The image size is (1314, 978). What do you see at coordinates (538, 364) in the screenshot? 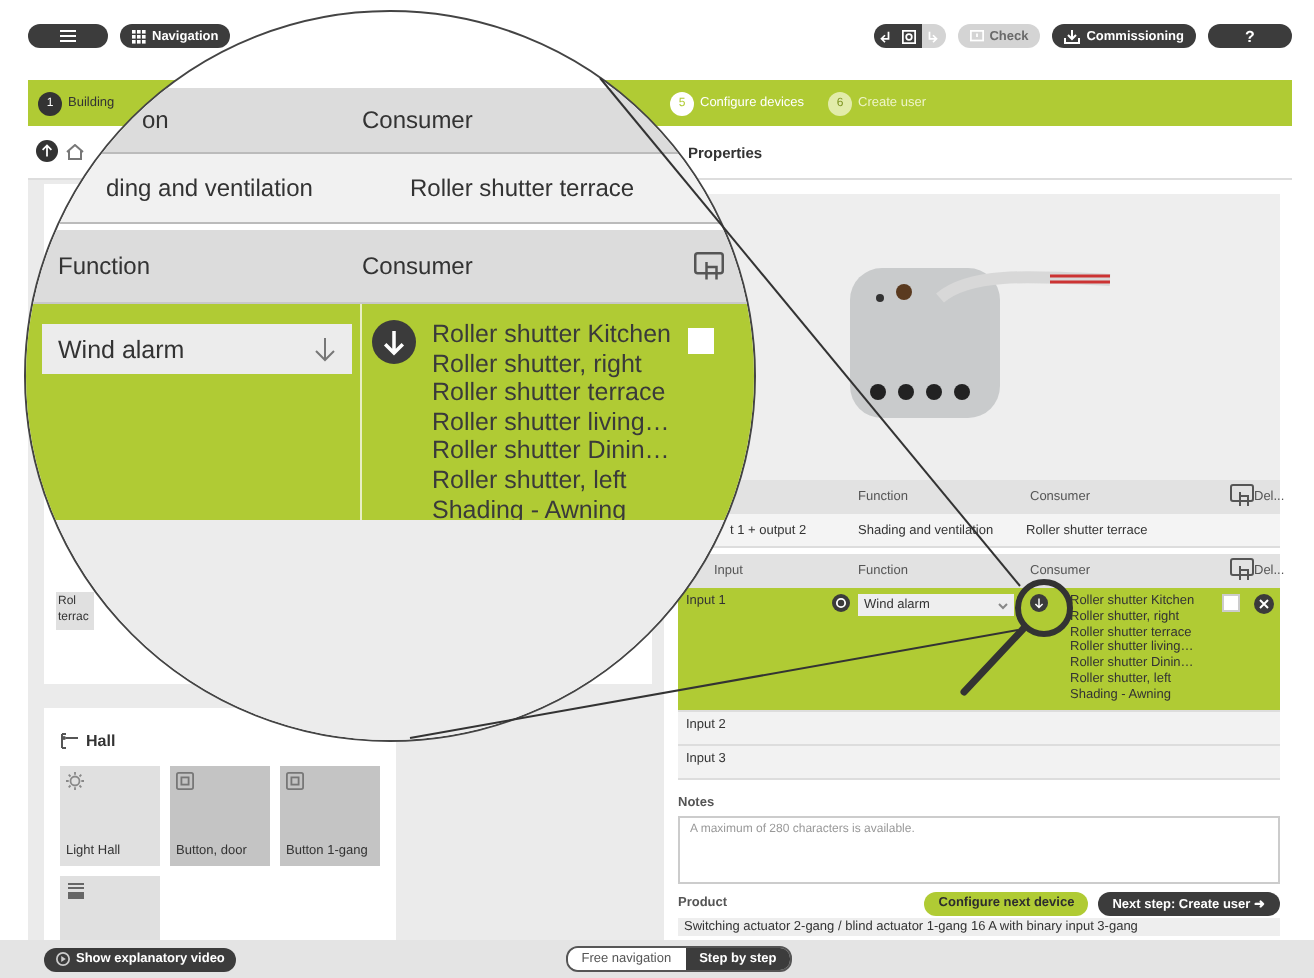
I see `consumer-item: Roller shutter, right` at bounding box center [538, 364].